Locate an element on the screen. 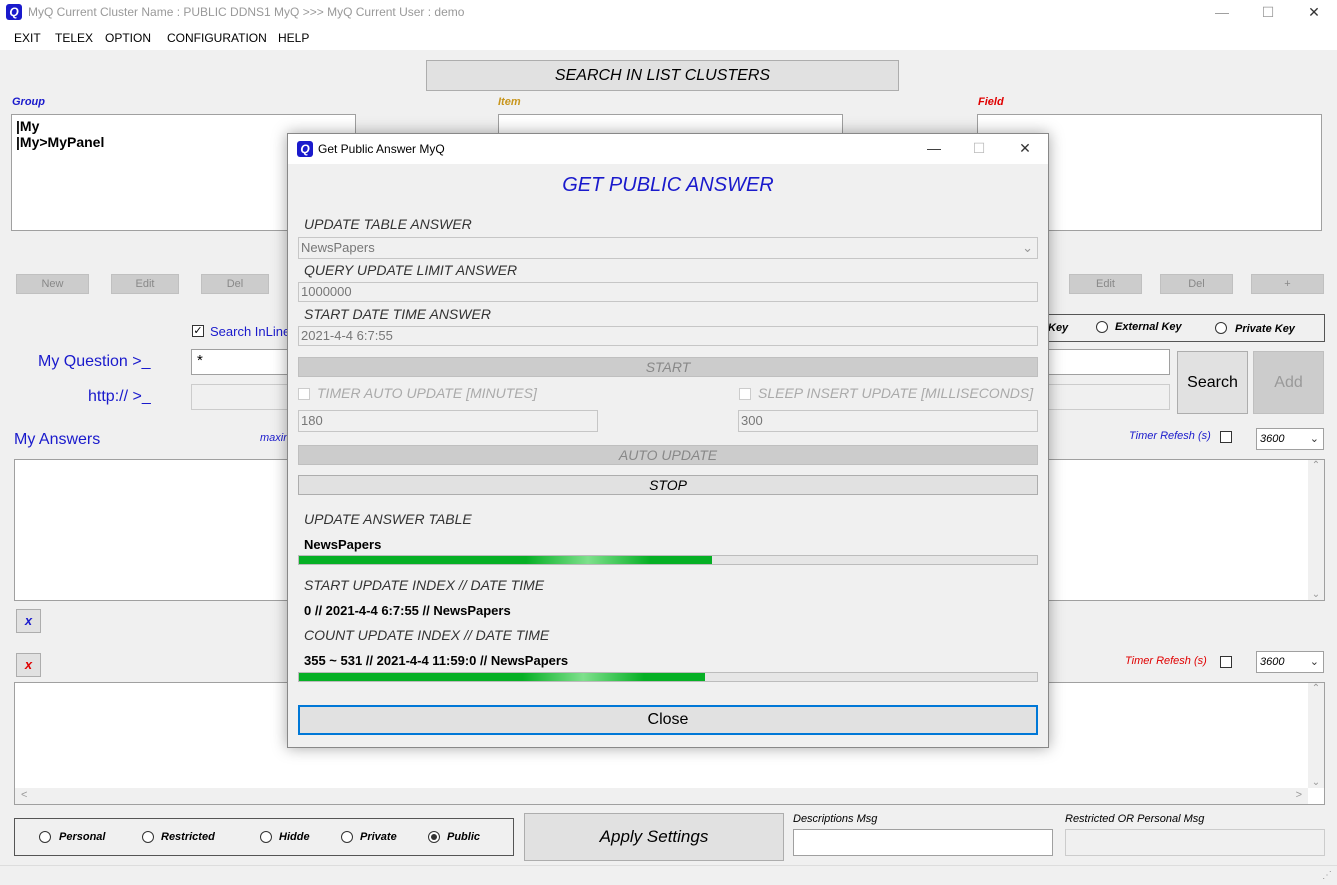 The width and height of the screenshot is (1337, 885). personal-label: Personal is located at coordinates (82, 837).